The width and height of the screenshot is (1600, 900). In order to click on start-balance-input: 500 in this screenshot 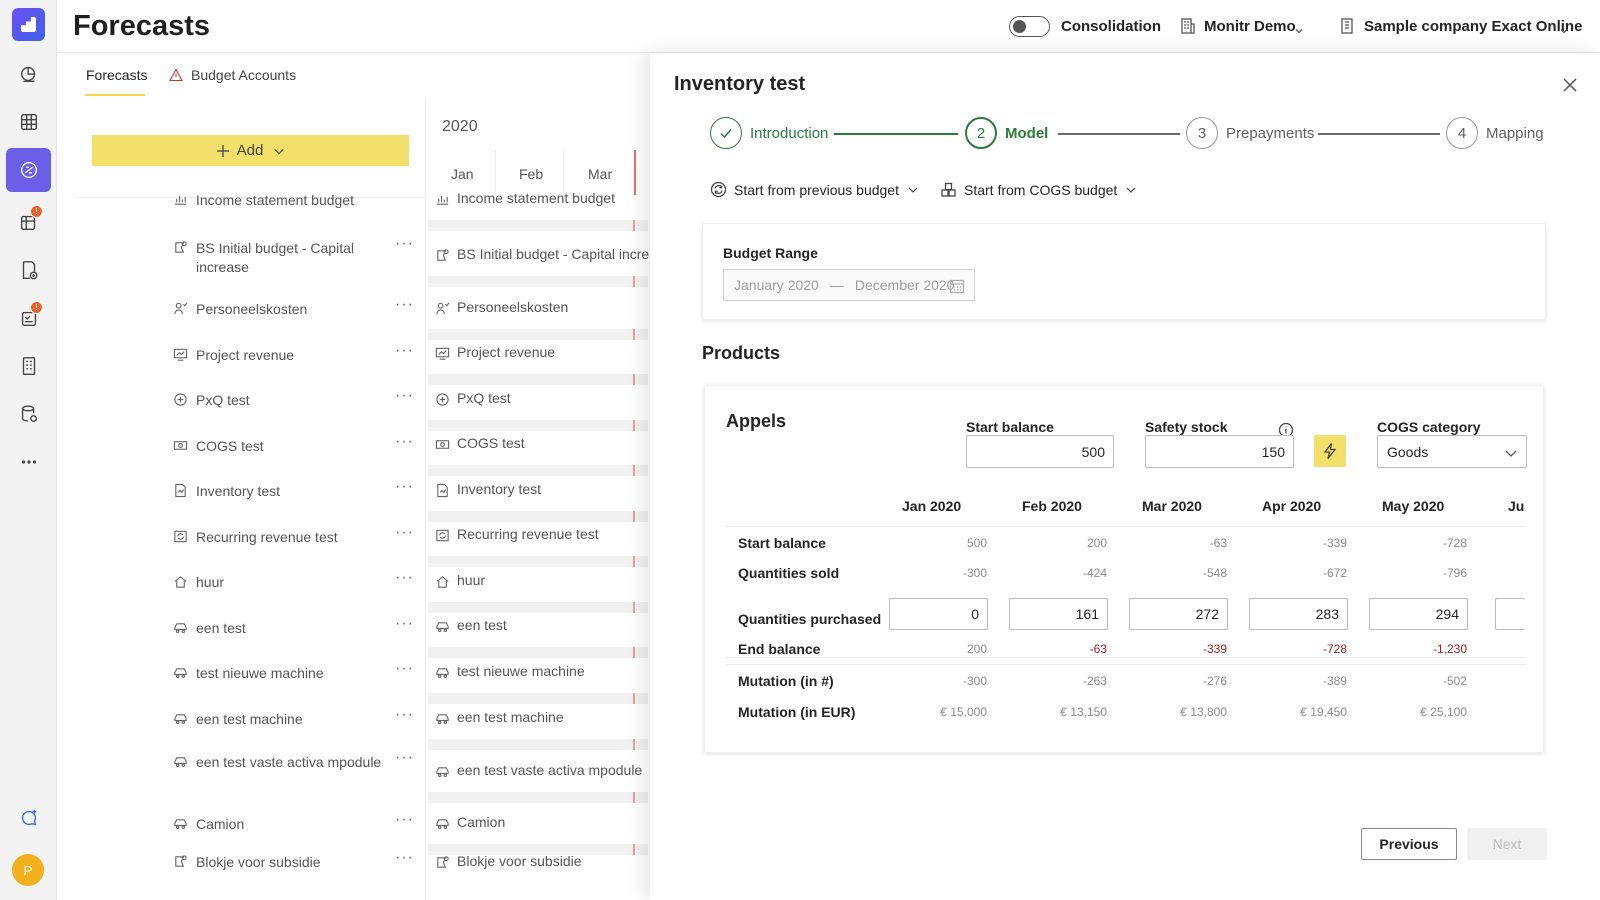, I will do `click(1040, 451)`.